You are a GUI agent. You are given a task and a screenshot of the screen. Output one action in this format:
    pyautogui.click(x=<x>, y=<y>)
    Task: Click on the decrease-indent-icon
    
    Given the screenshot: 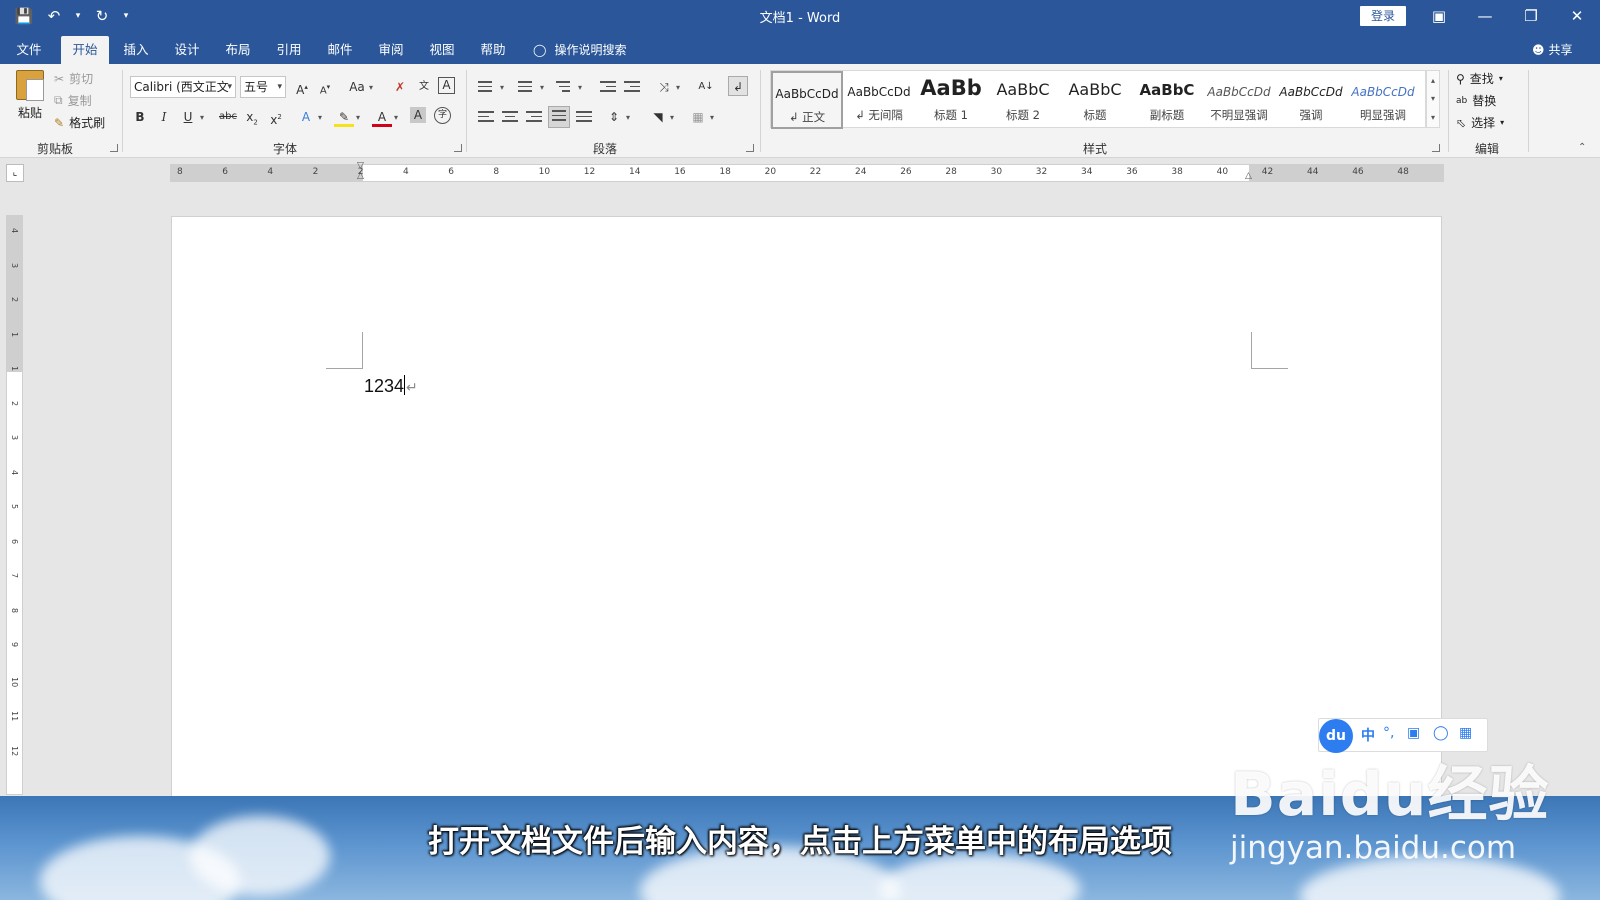 What is the action you would take?
    pyautogui.click(x=609, y=87)
    